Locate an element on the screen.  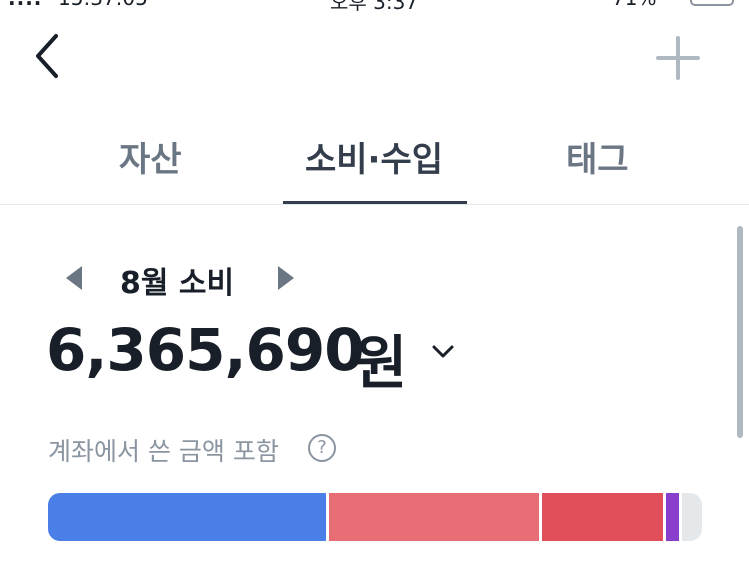
add-button is located at coordinates (678, 58).